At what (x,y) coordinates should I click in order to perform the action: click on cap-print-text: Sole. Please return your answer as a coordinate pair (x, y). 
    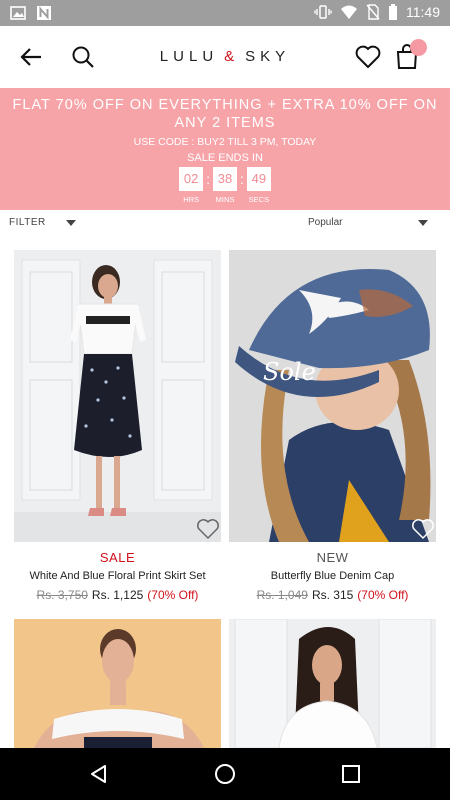
    Looking at the image, I should click on (289, 372).